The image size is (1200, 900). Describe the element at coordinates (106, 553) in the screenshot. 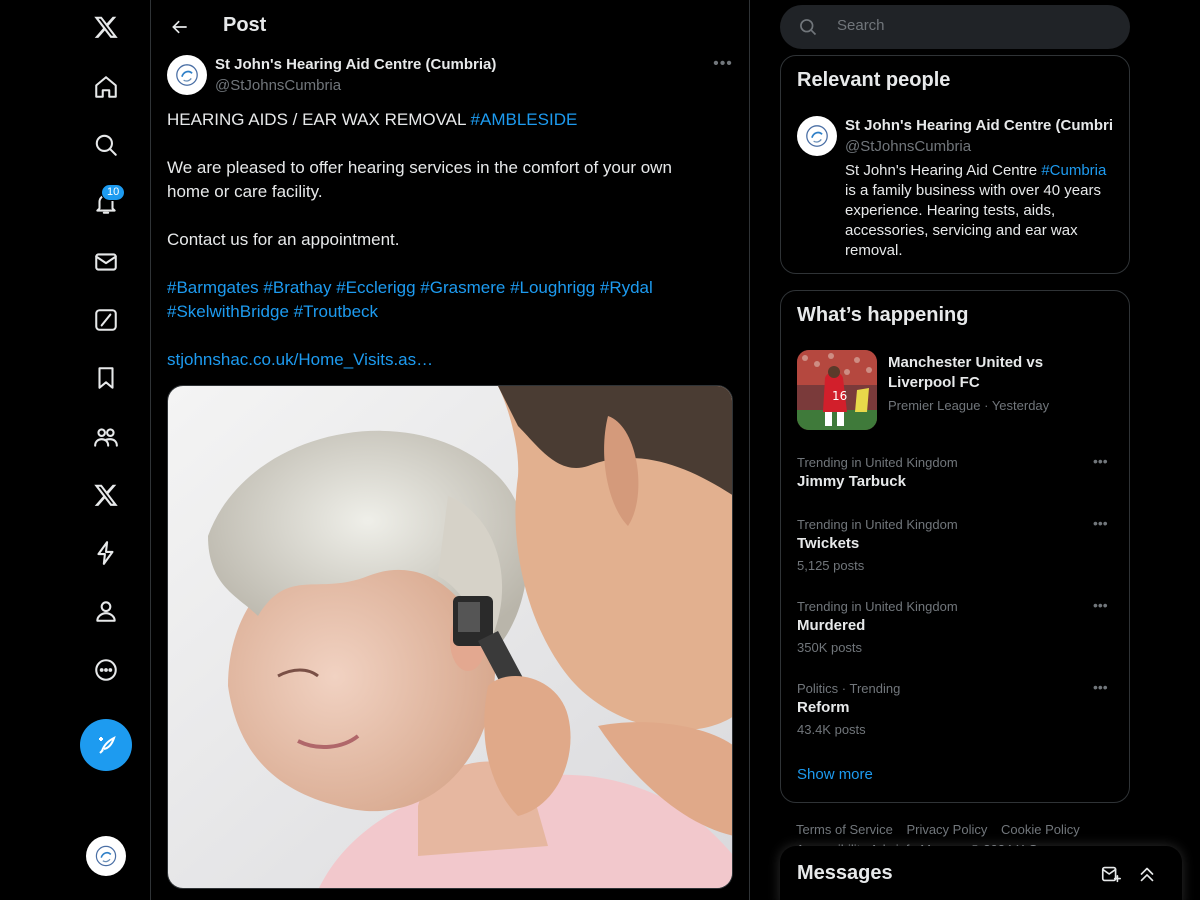

I see `verified-orgs-lightning-icon` at that location.